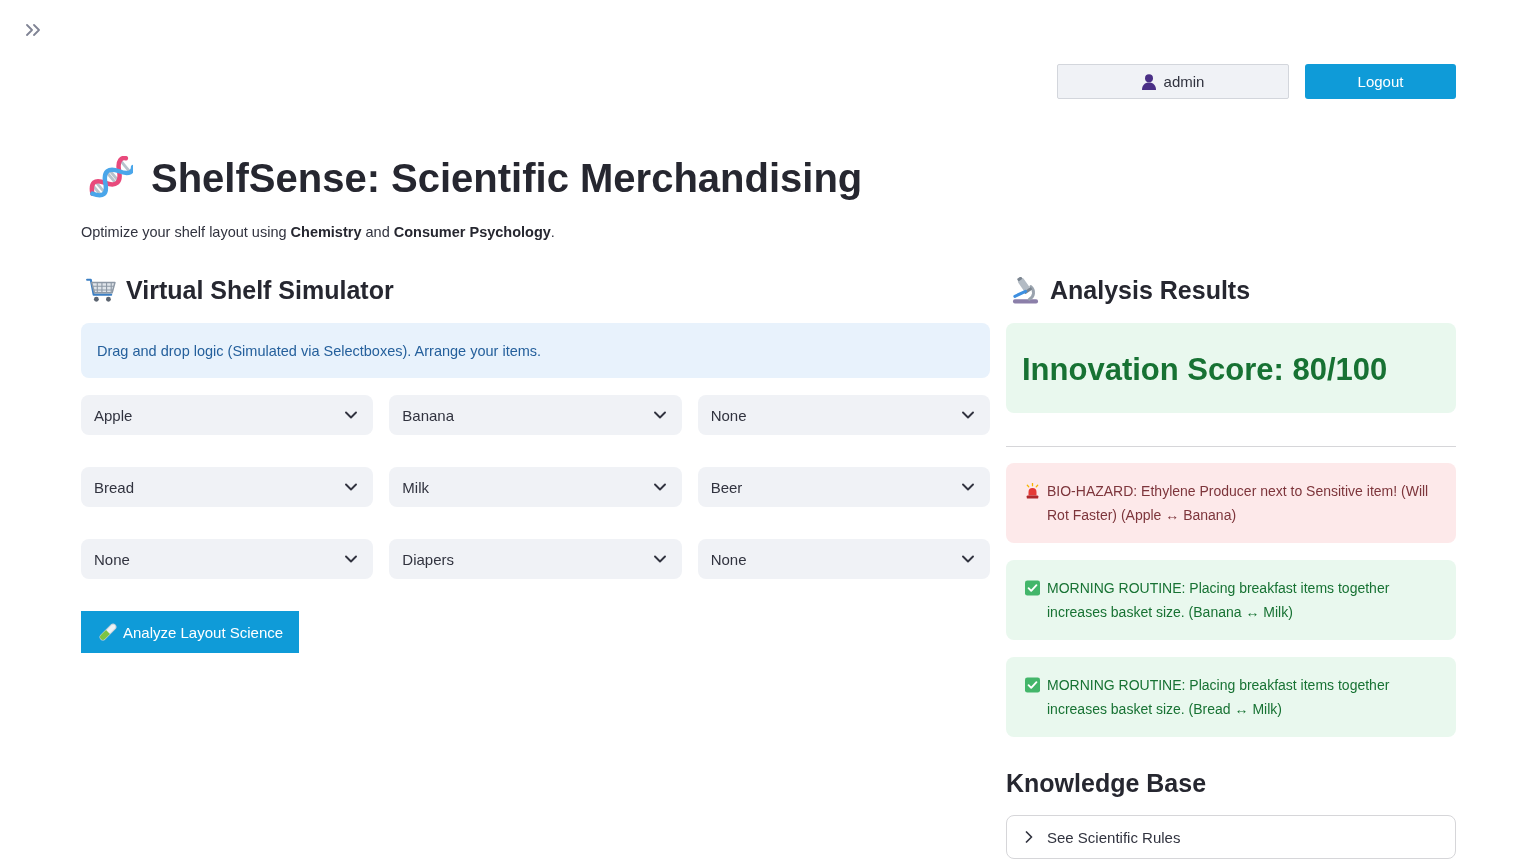 This screenshot has width=1536, height=864. I want to click on item-select: Milk, so click(535, 487).